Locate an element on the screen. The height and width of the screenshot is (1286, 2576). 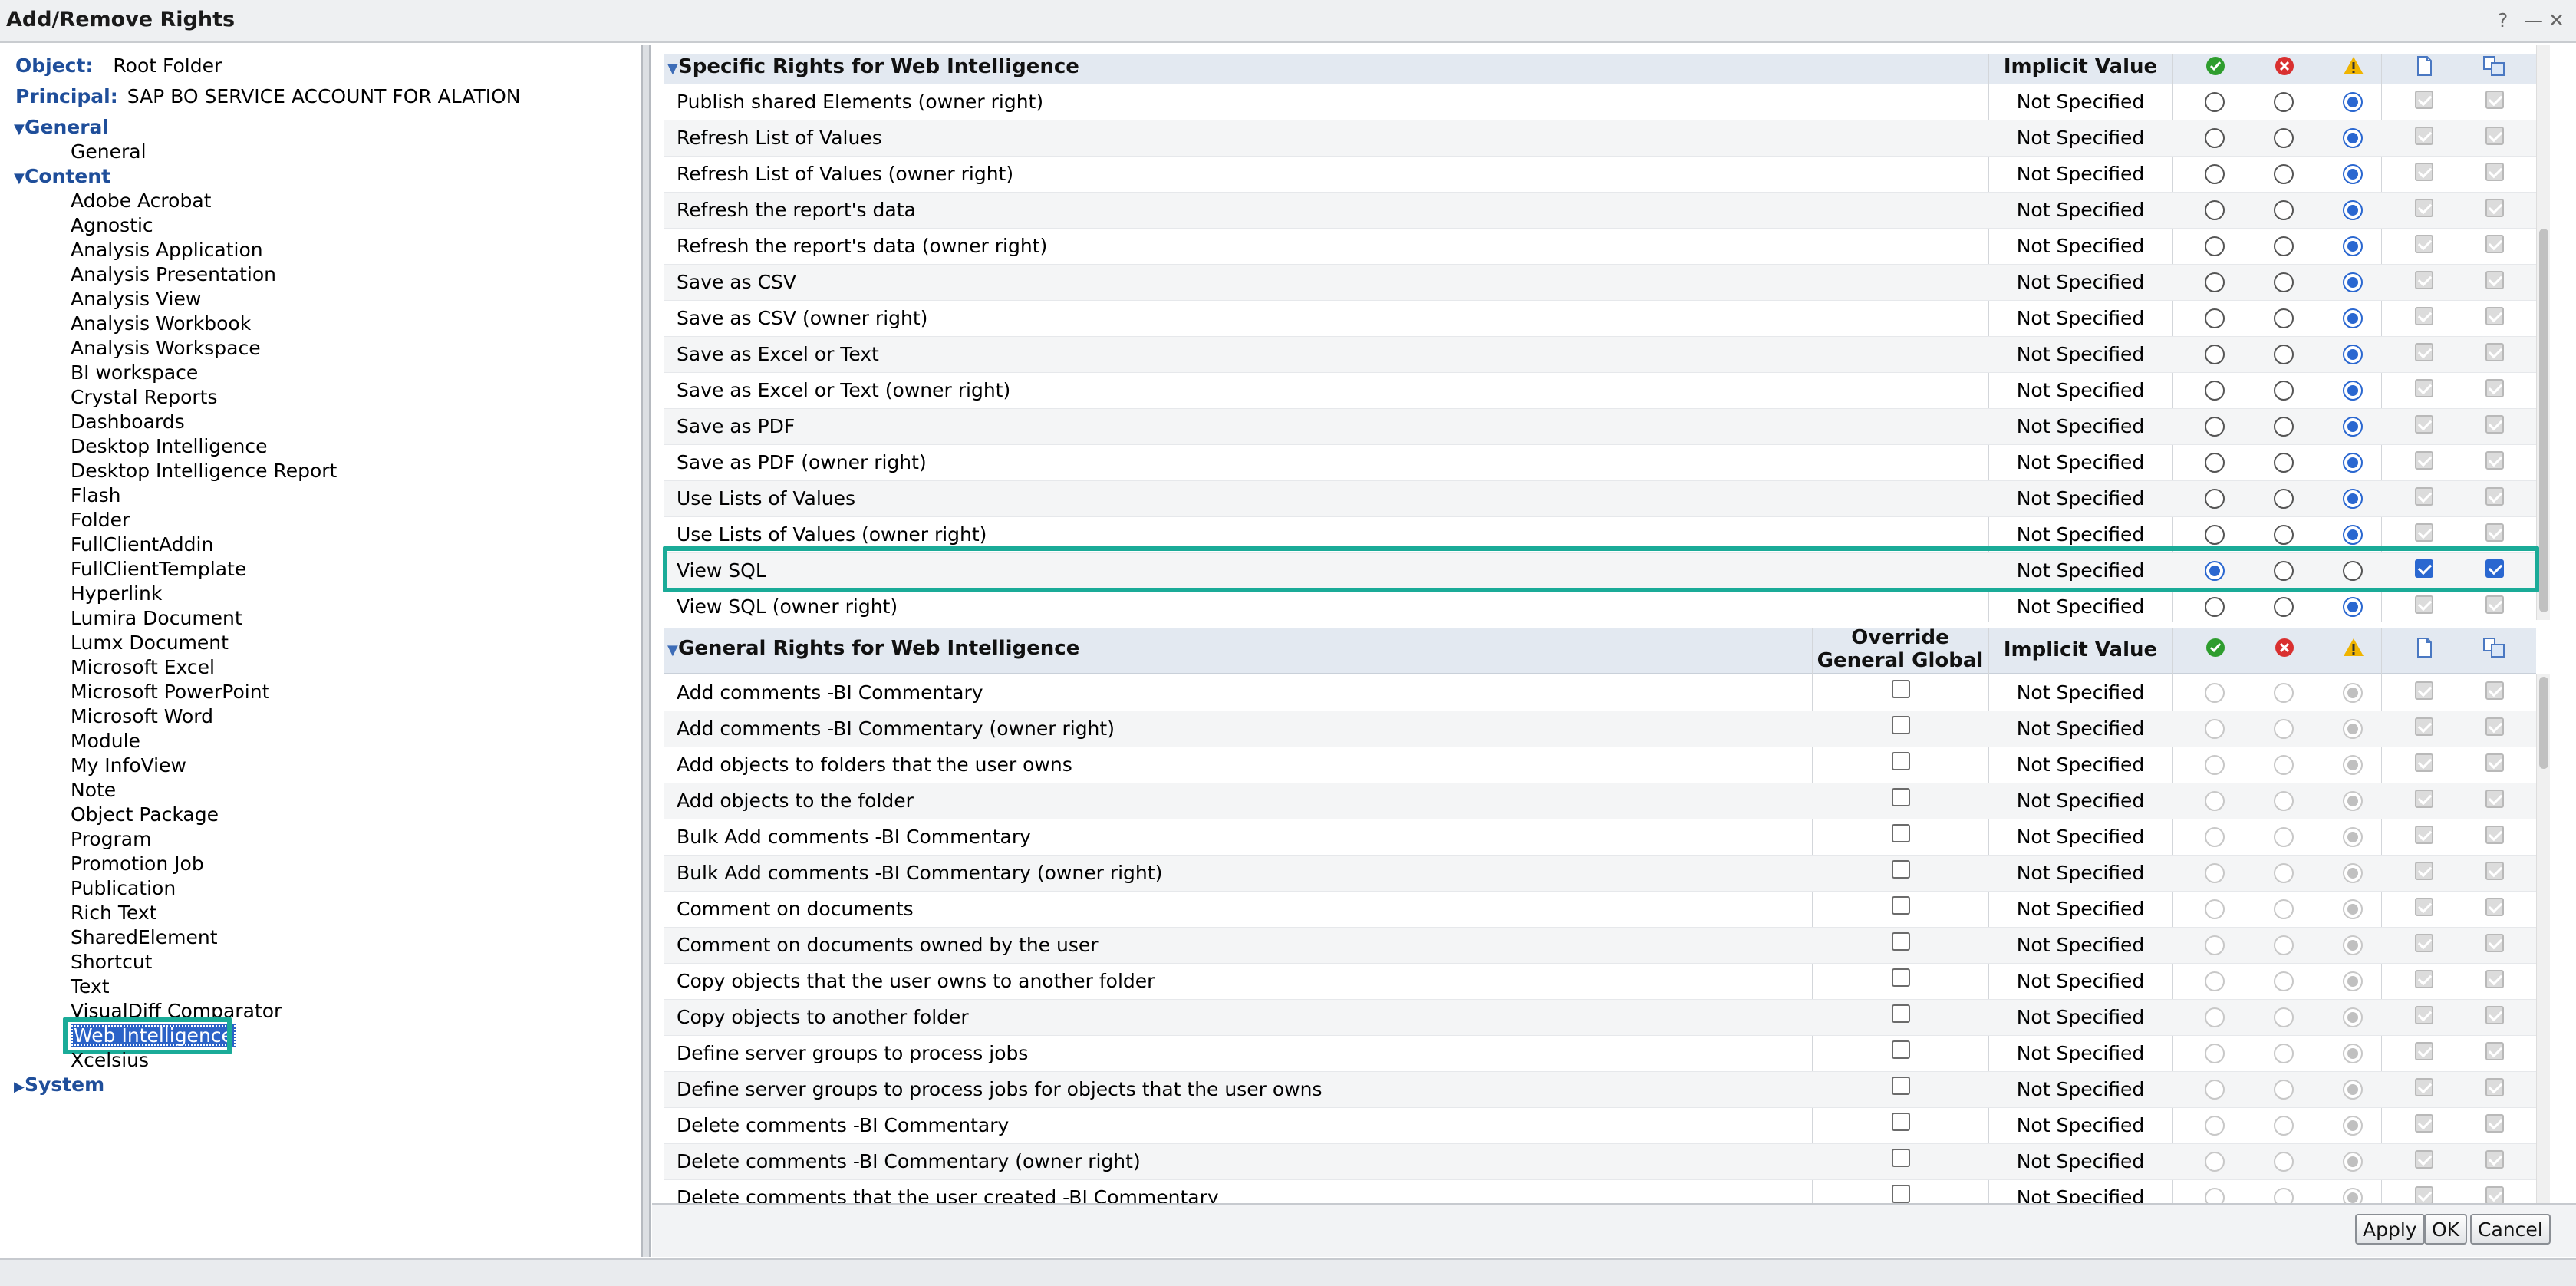
tree-item: Crystal Reports is located at coordinates (144, 397).